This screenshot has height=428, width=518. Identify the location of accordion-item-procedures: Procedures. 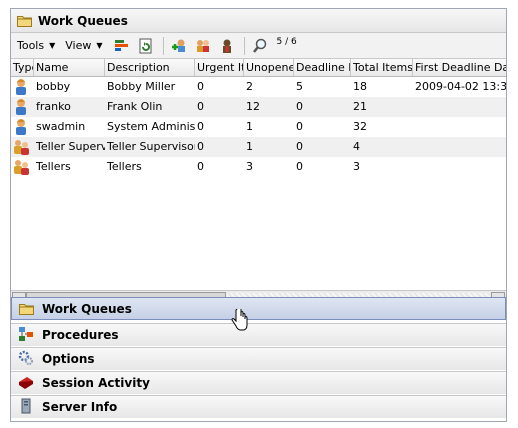
(258, 334).